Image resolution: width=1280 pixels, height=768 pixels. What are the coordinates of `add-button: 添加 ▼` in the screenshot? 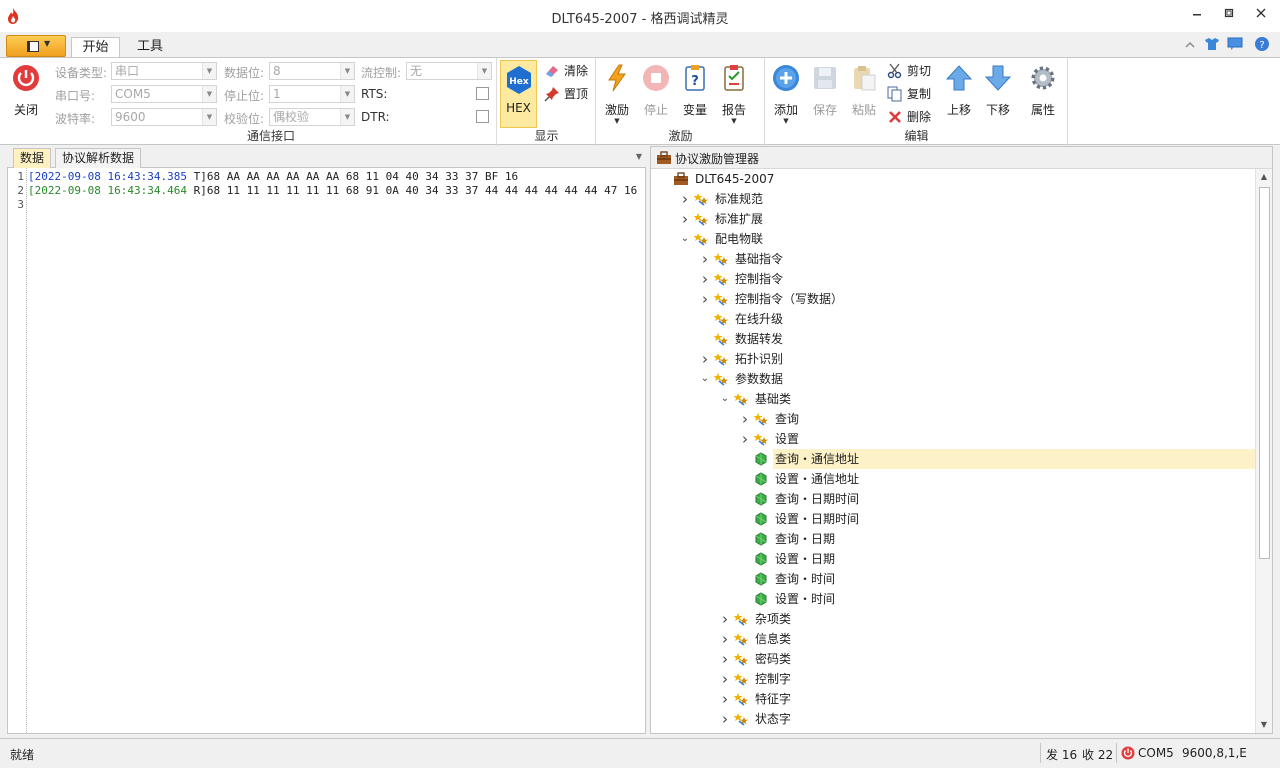 It's located at (786, 95).